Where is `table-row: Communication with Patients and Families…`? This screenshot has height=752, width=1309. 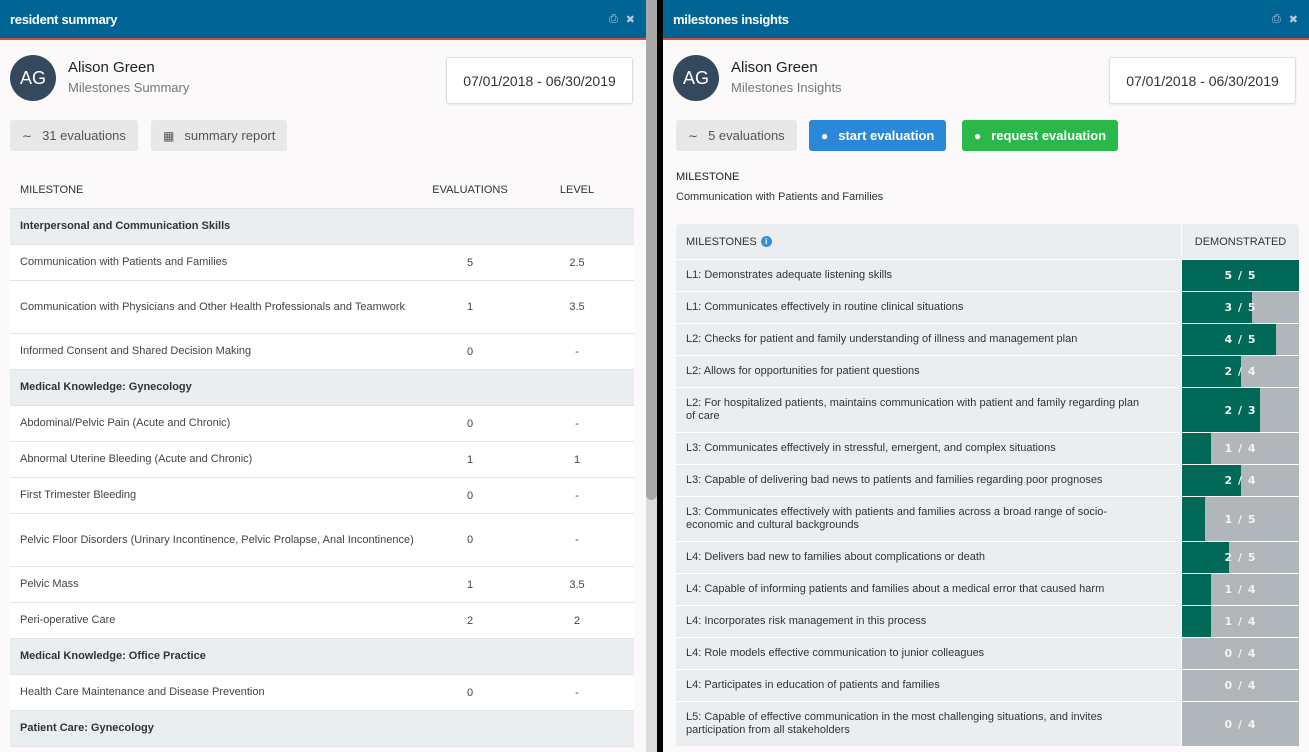 table-row: Communication with Patients and Families… is located at coordinates (322, 263).